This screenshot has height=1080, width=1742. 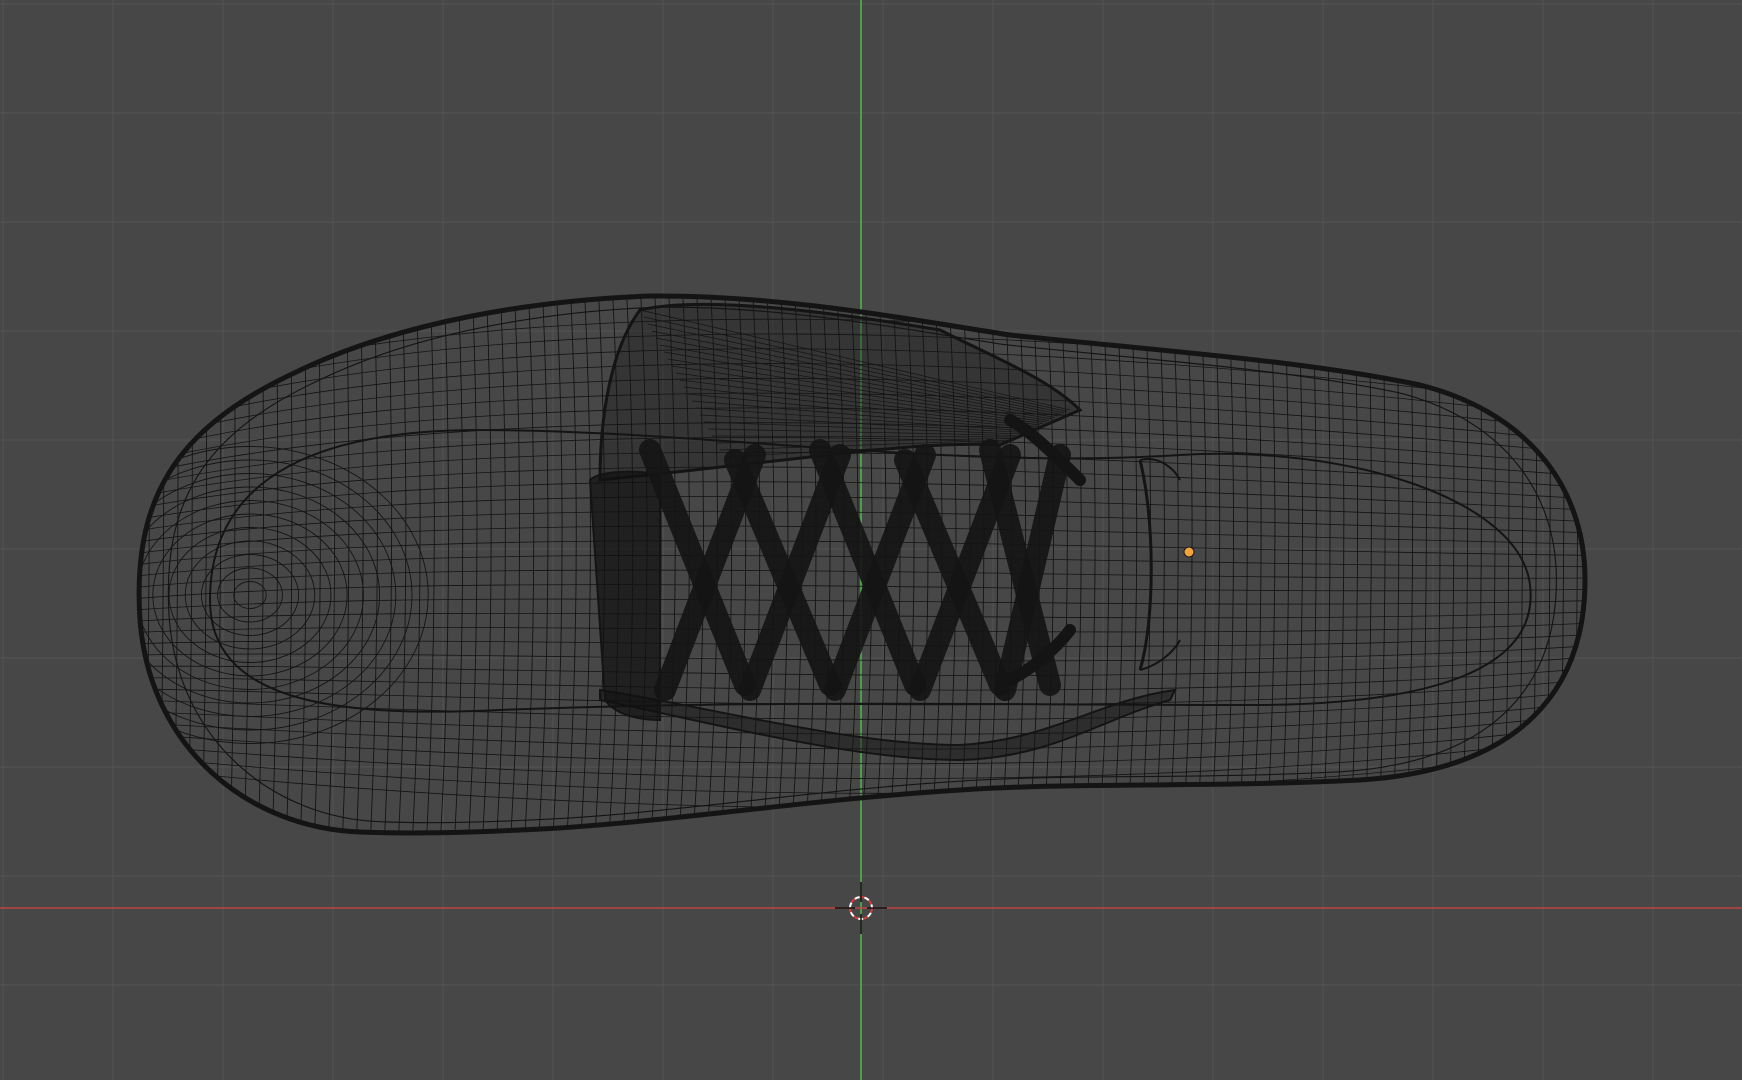 What do you see at coordinates (624, 596) in the screenshot?
I see `lace-bar-left` at bounding box center [624, 596].